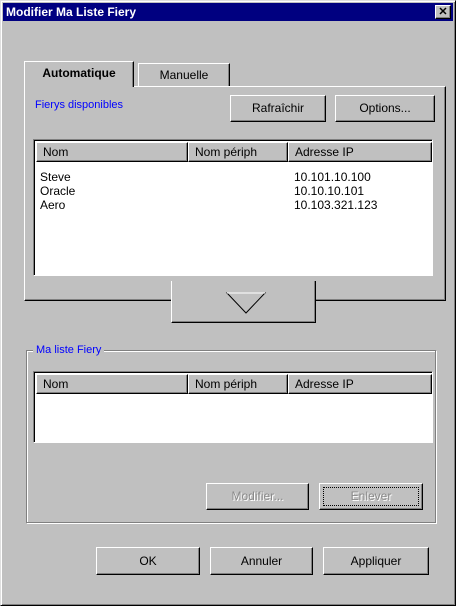 Image resolution: width=456 pixels, height=606 pixels. I want to click on window-title: Modifier Ma Liste Fiery, so click(71, 12).